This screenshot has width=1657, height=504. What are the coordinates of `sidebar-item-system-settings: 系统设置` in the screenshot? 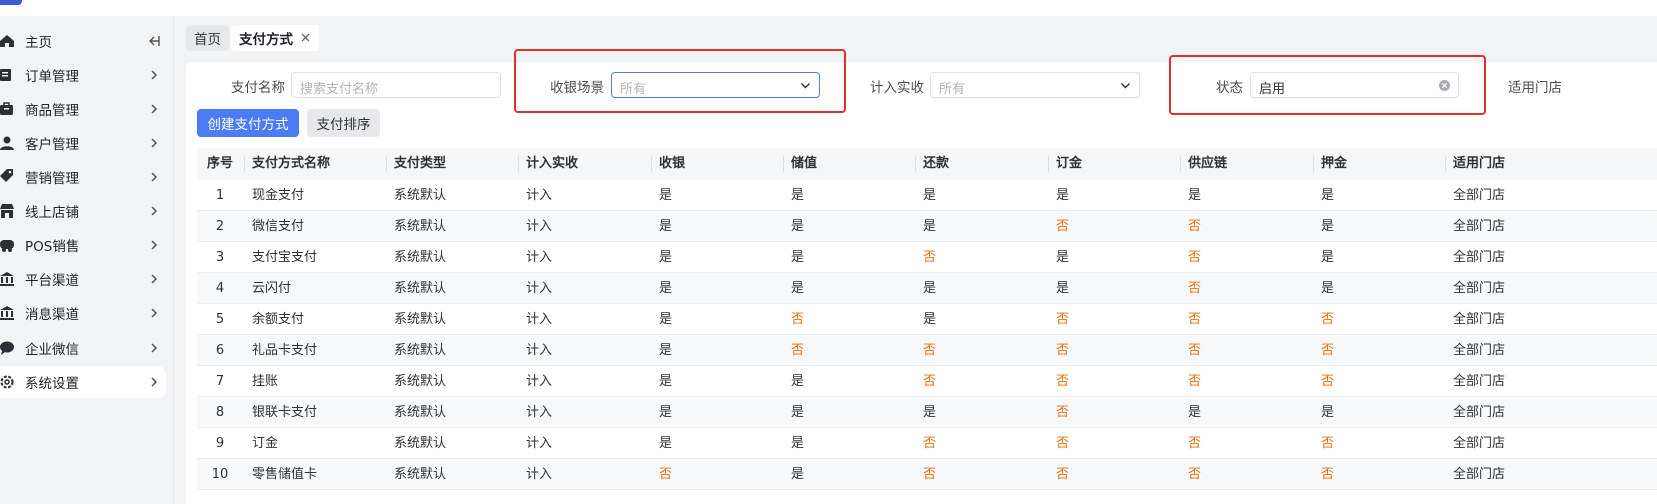 It's located at (83, 382).